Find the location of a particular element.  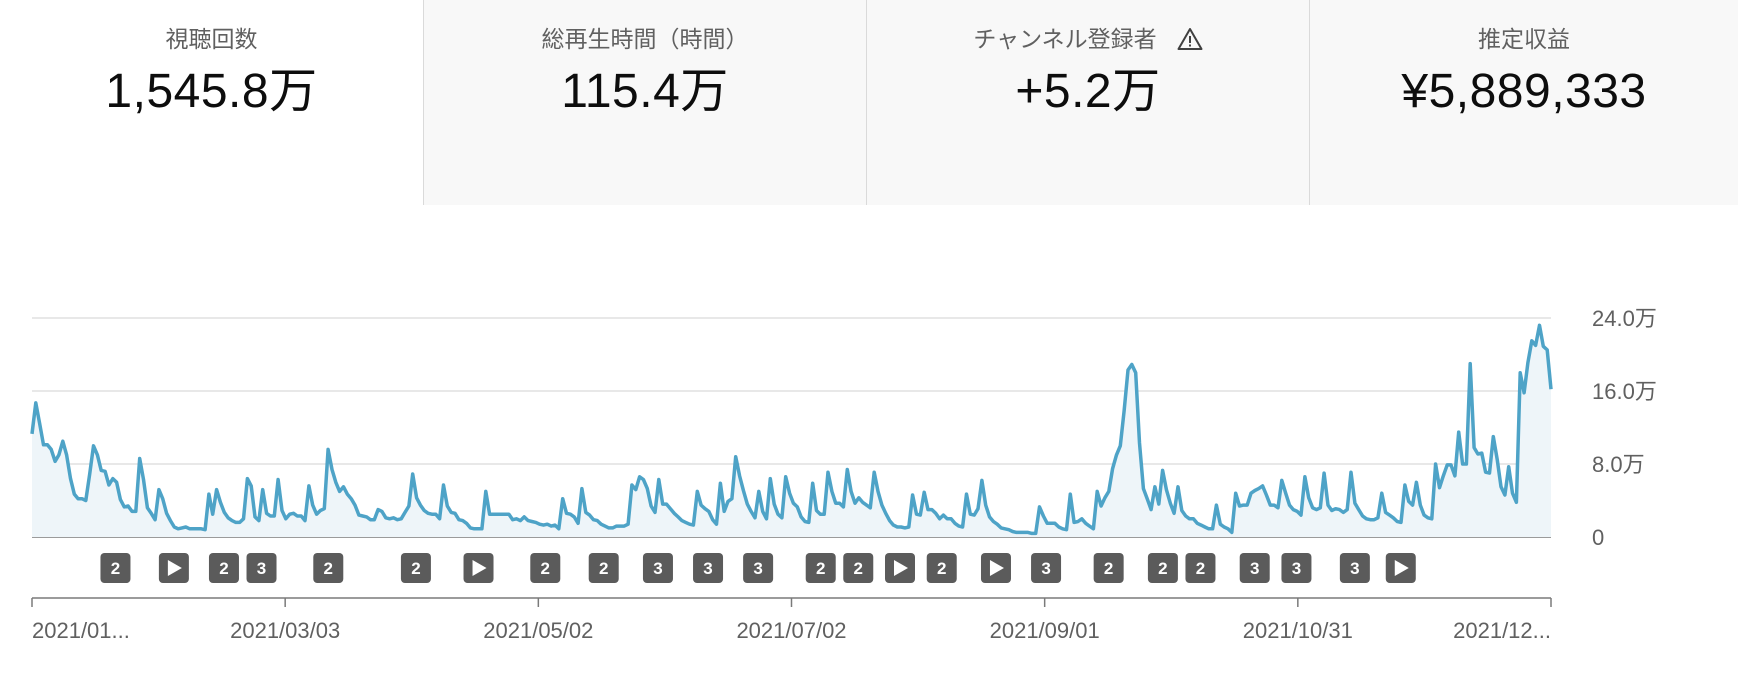

metric-card-watch-time: 総再生時間（時間） 115.4万 is located at coordinates (645, 102).